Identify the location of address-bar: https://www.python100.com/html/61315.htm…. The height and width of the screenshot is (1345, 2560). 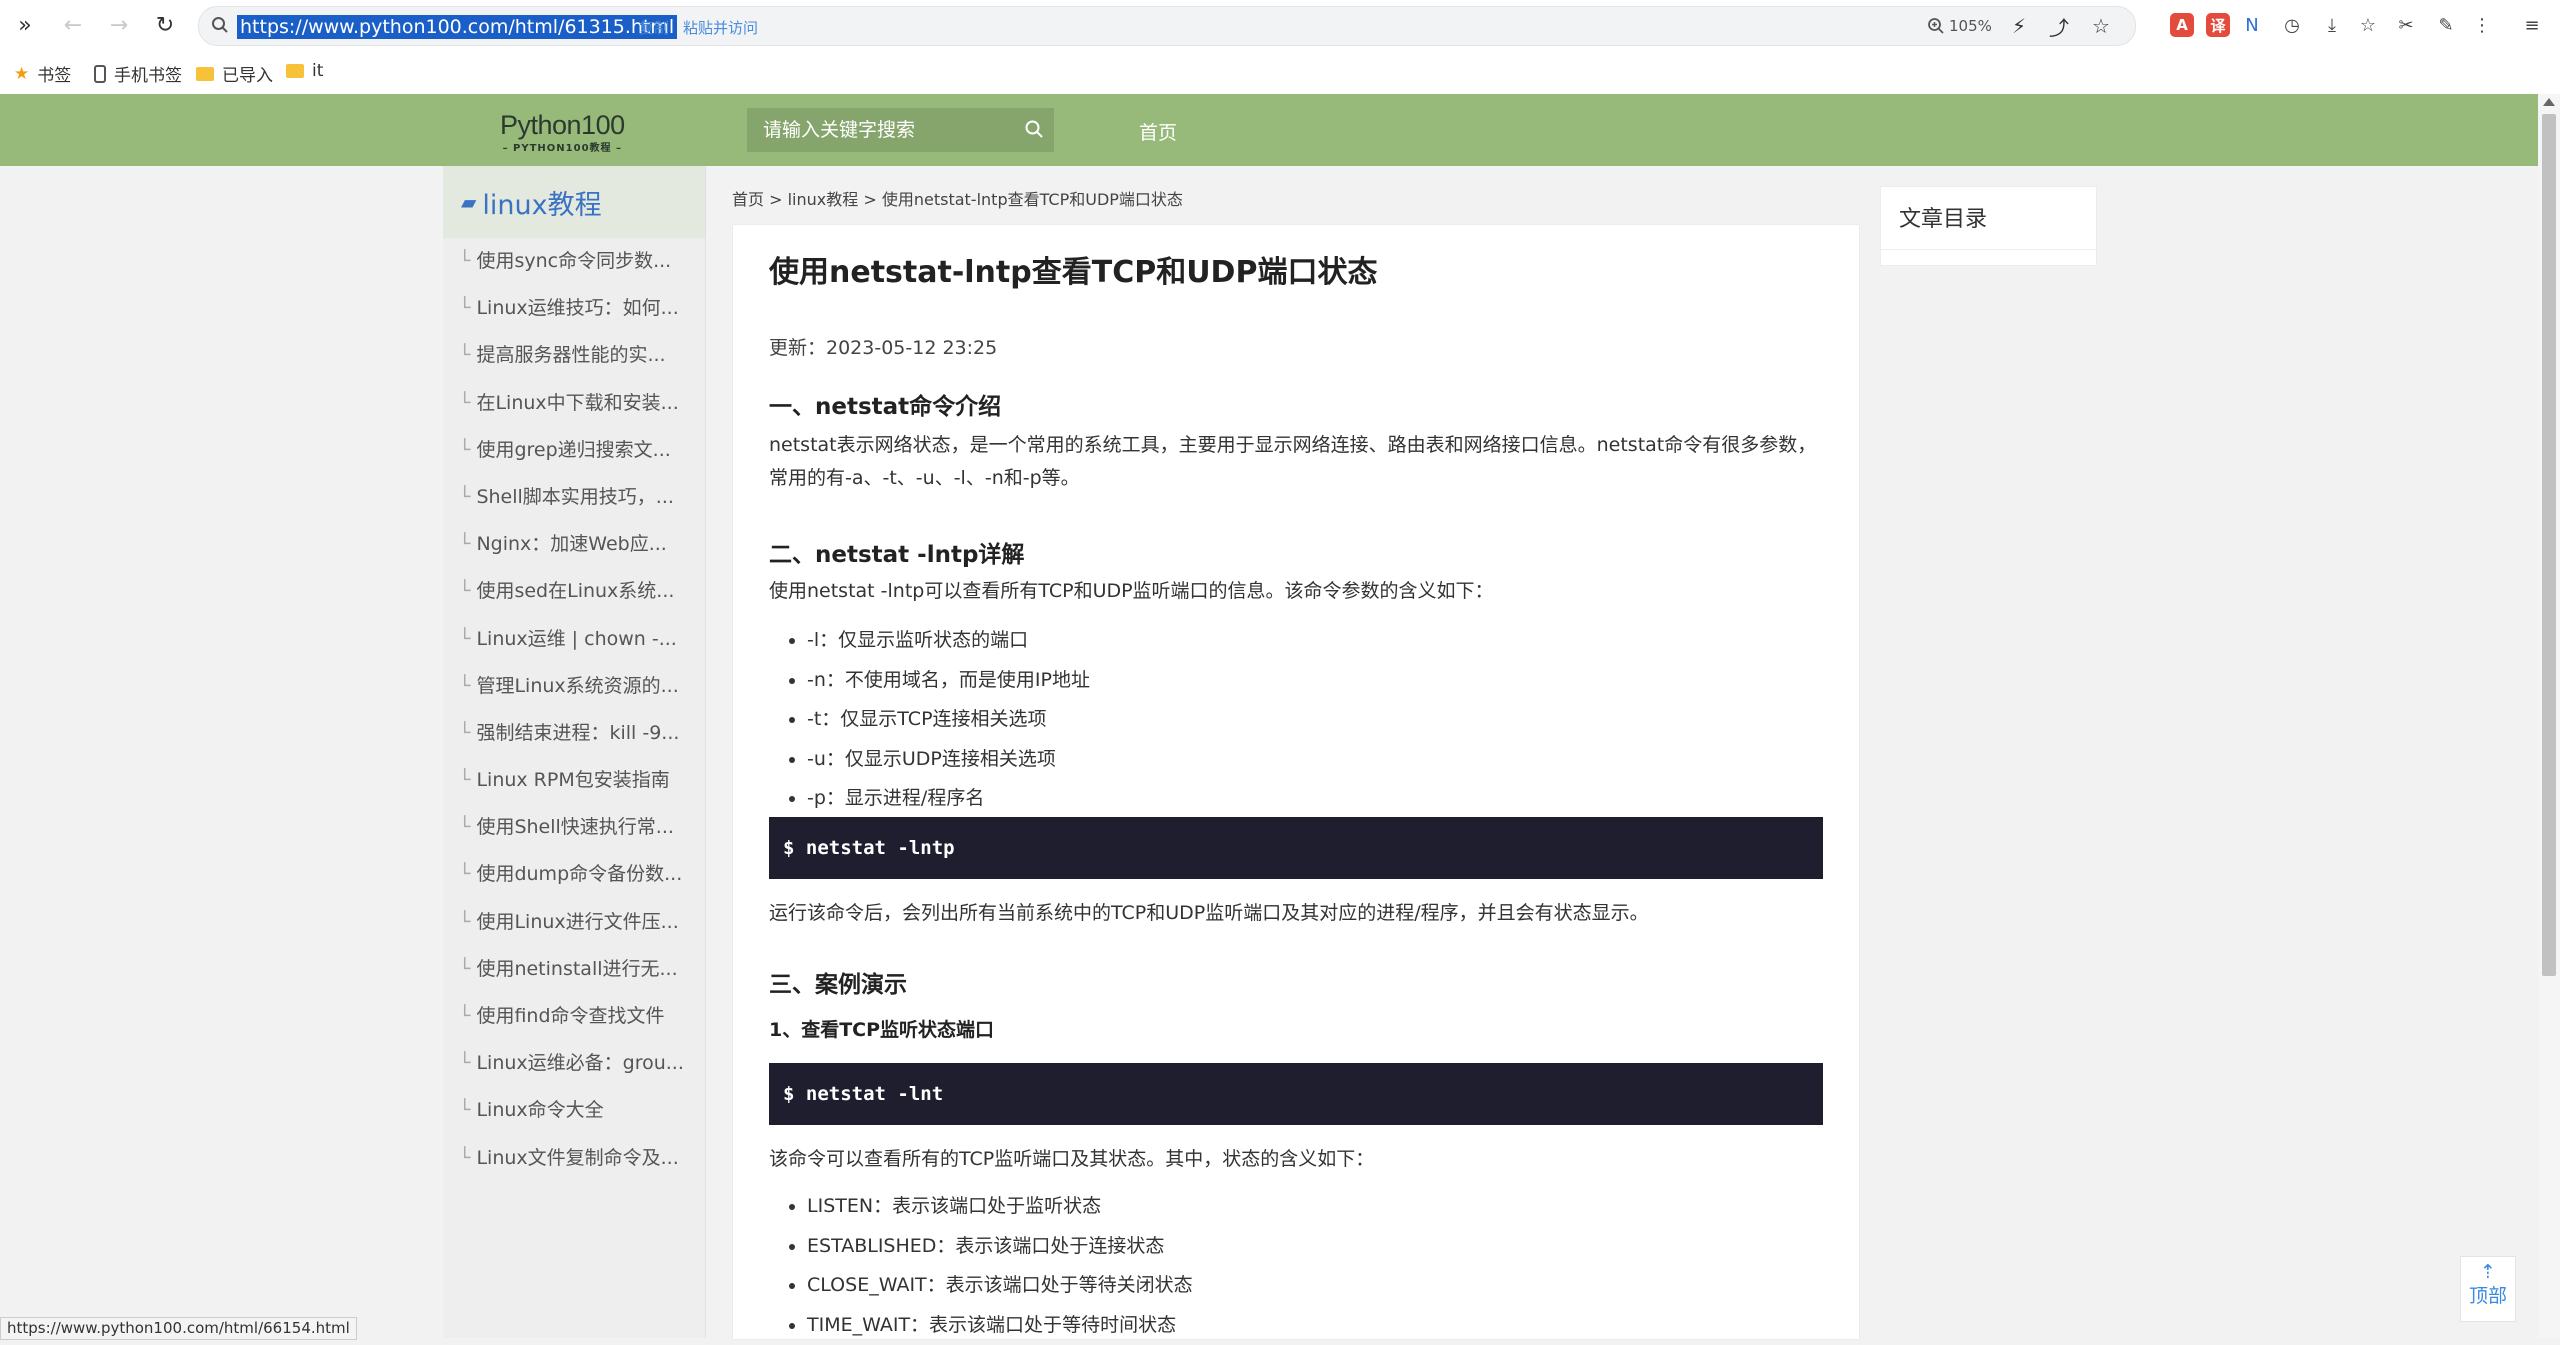
(1167, 26).